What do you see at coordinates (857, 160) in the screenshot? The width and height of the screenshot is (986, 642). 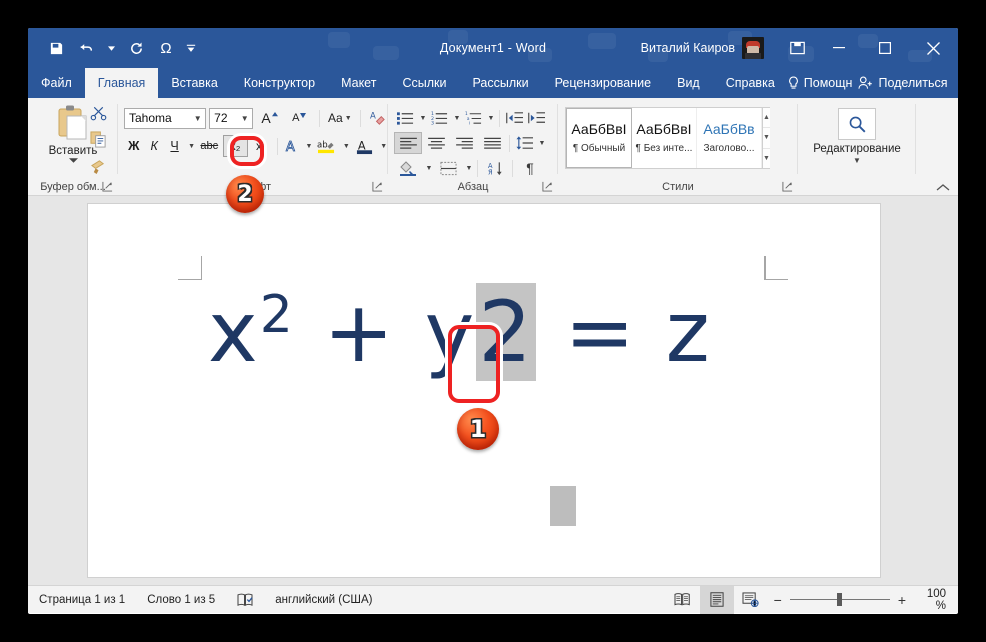 I see `editing-dropdown-icon: ▼` at bounding box center [857, 160].